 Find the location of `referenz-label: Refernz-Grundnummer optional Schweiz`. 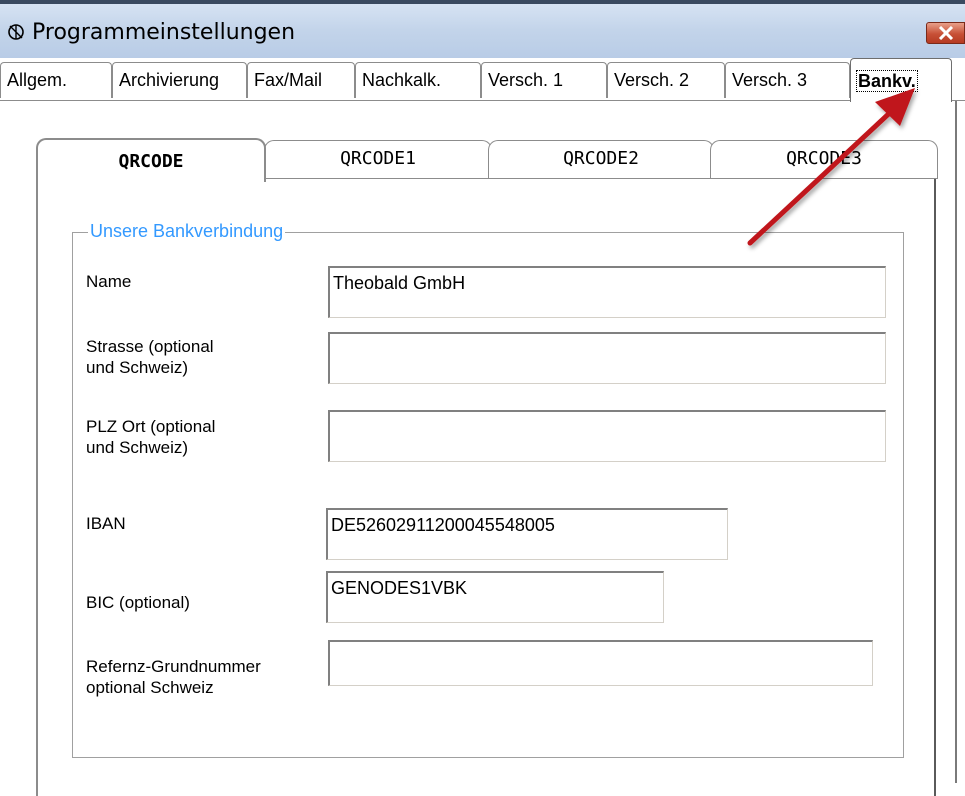

referenz-label: Refernz-Grundnummer optional Schweiz is located at coordinates (173, 677).